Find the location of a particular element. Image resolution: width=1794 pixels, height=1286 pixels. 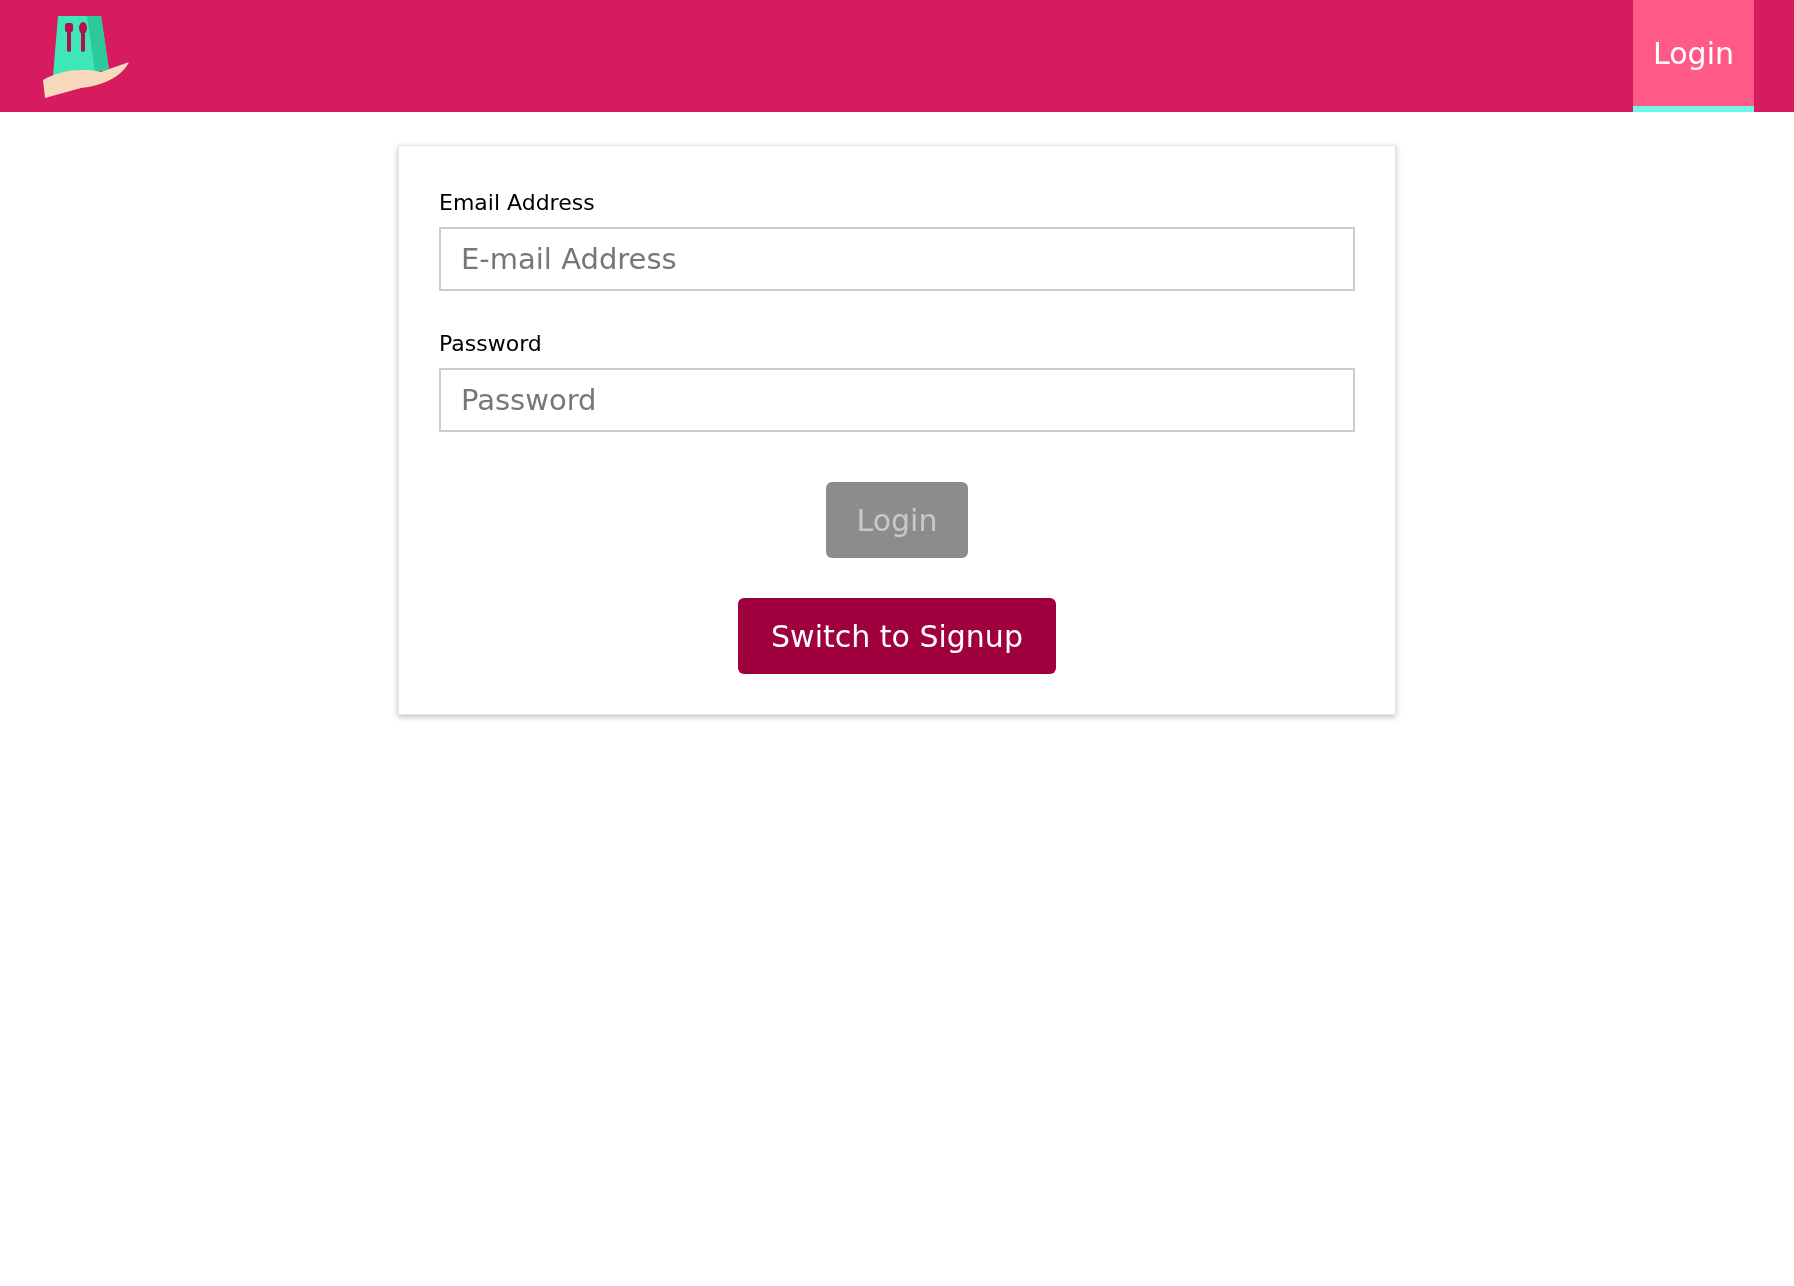

nav-link: Login is located at coordinates (1693, 56).